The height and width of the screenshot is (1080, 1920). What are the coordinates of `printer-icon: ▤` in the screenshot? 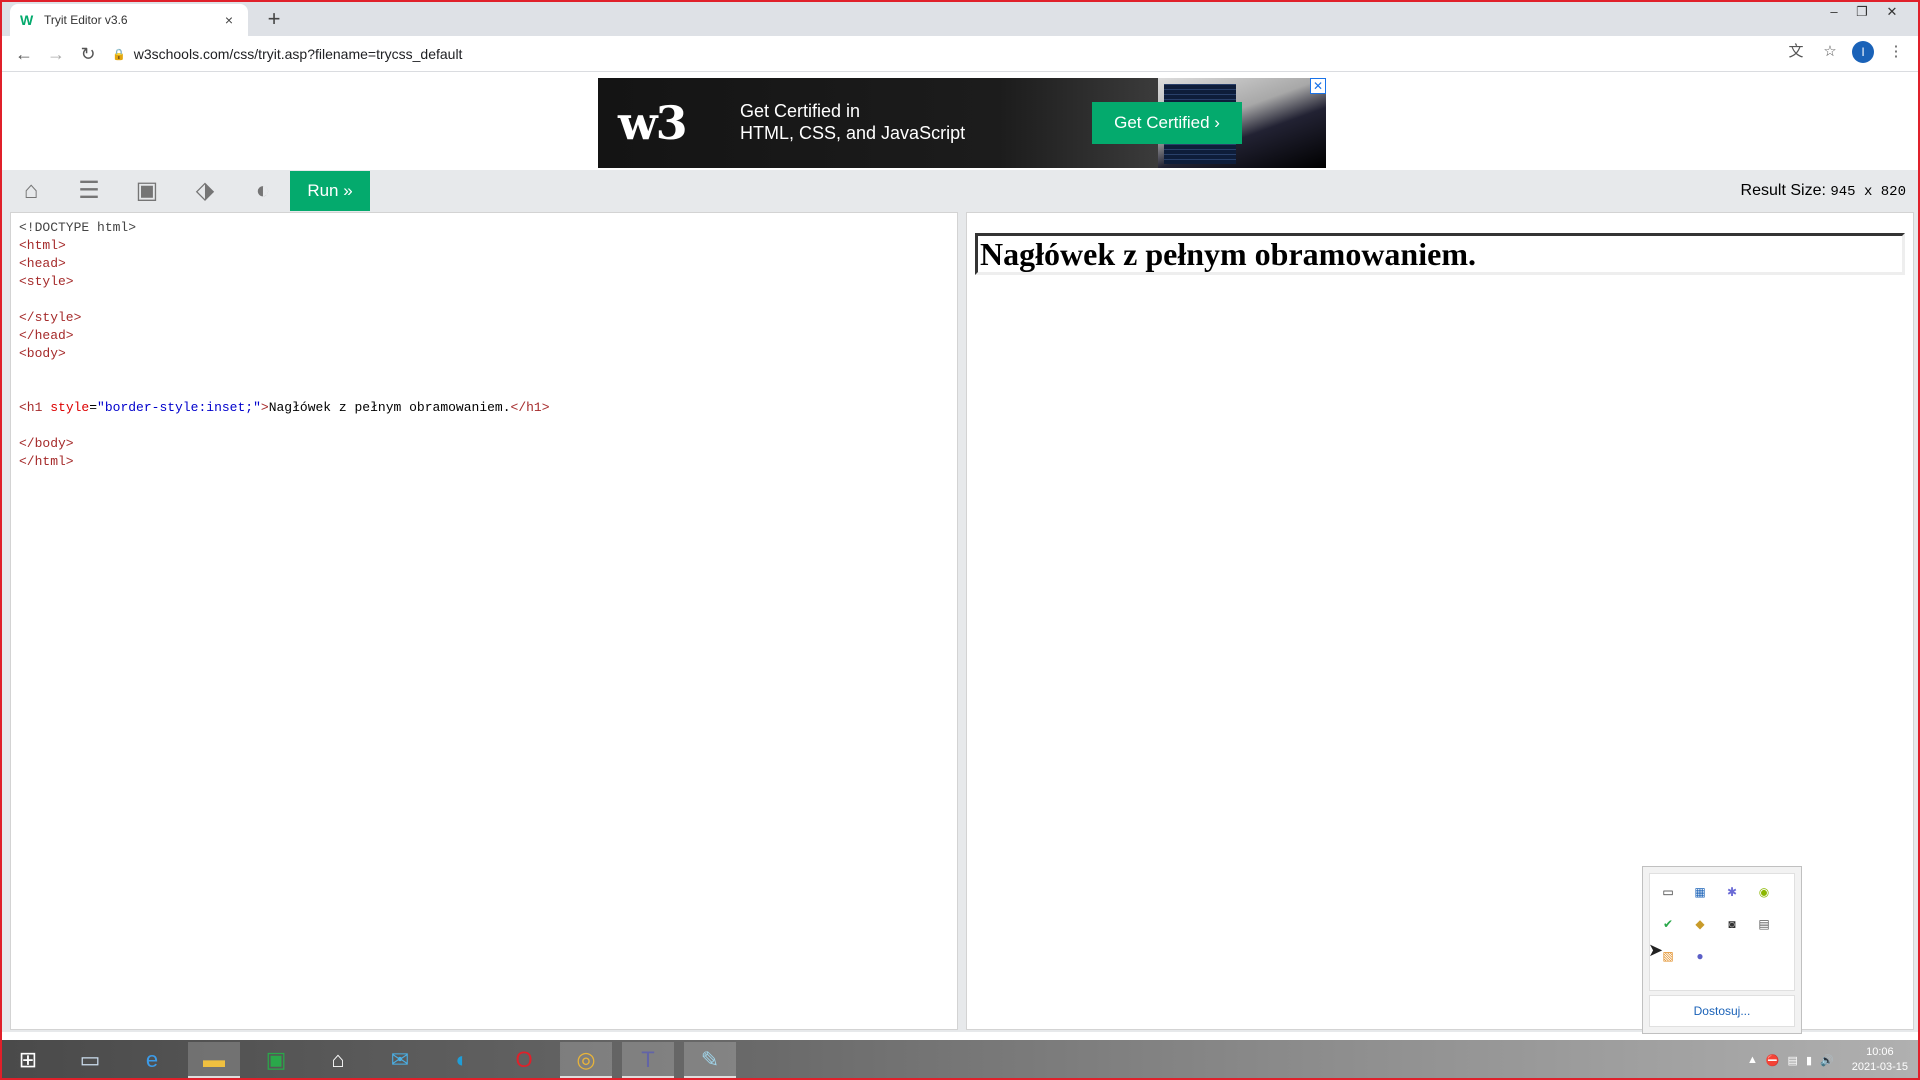 It's located at (1764, 924).